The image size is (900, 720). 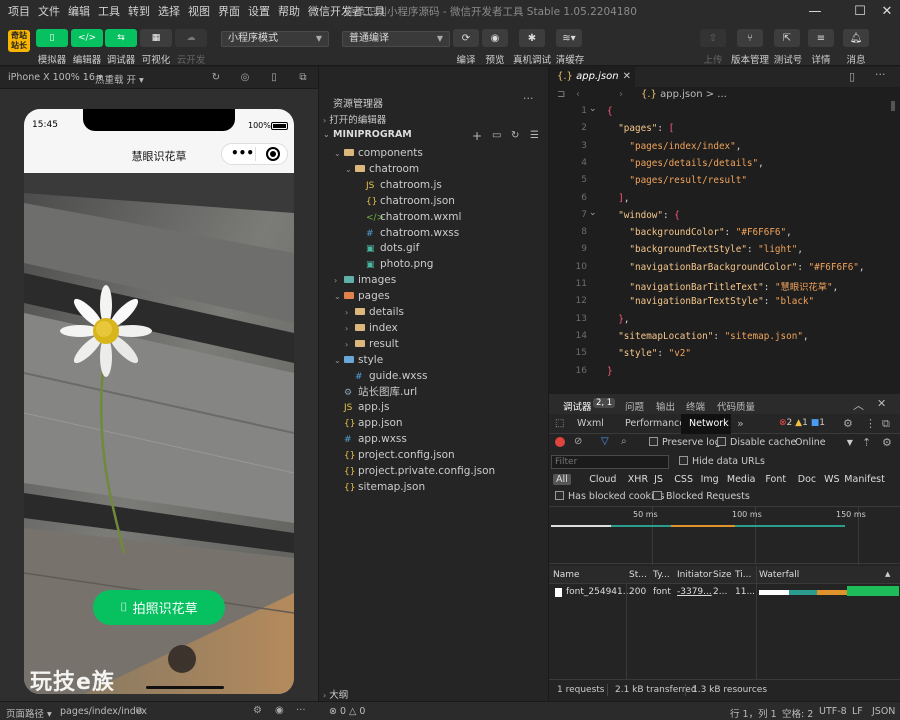 I want to click on tree-item: {} app.json, so click(x=434, y=423).